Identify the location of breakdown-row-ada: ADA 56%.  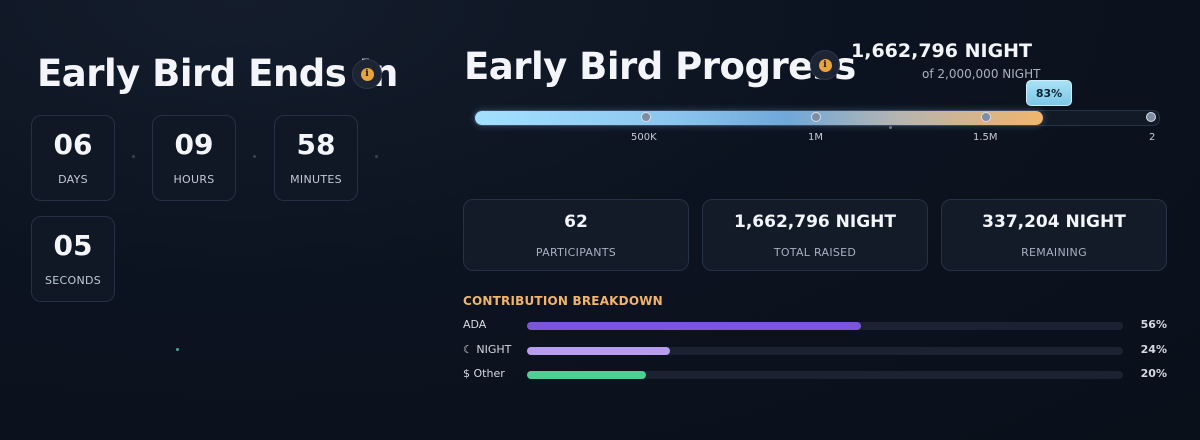
(818, 326).